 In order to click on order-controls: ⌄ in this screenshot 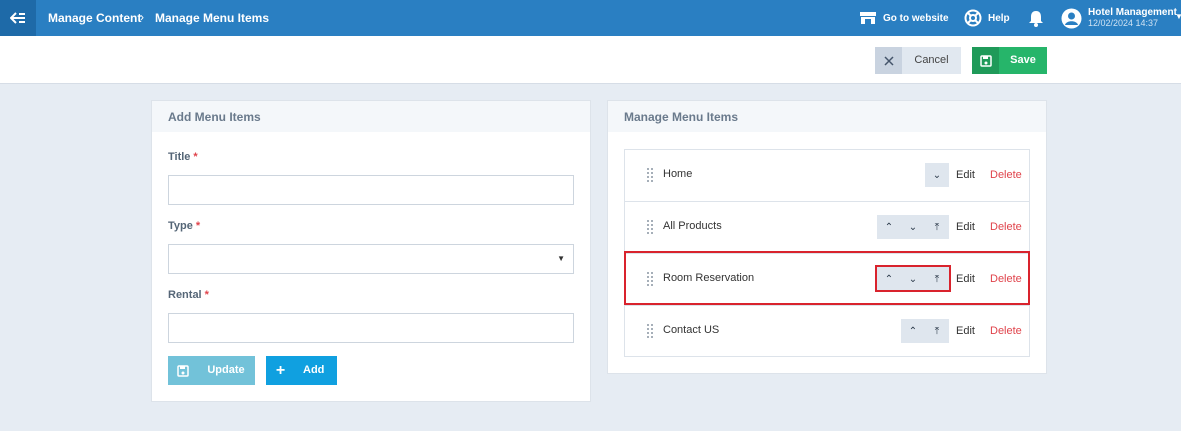, I will do `click(937, 175)`.